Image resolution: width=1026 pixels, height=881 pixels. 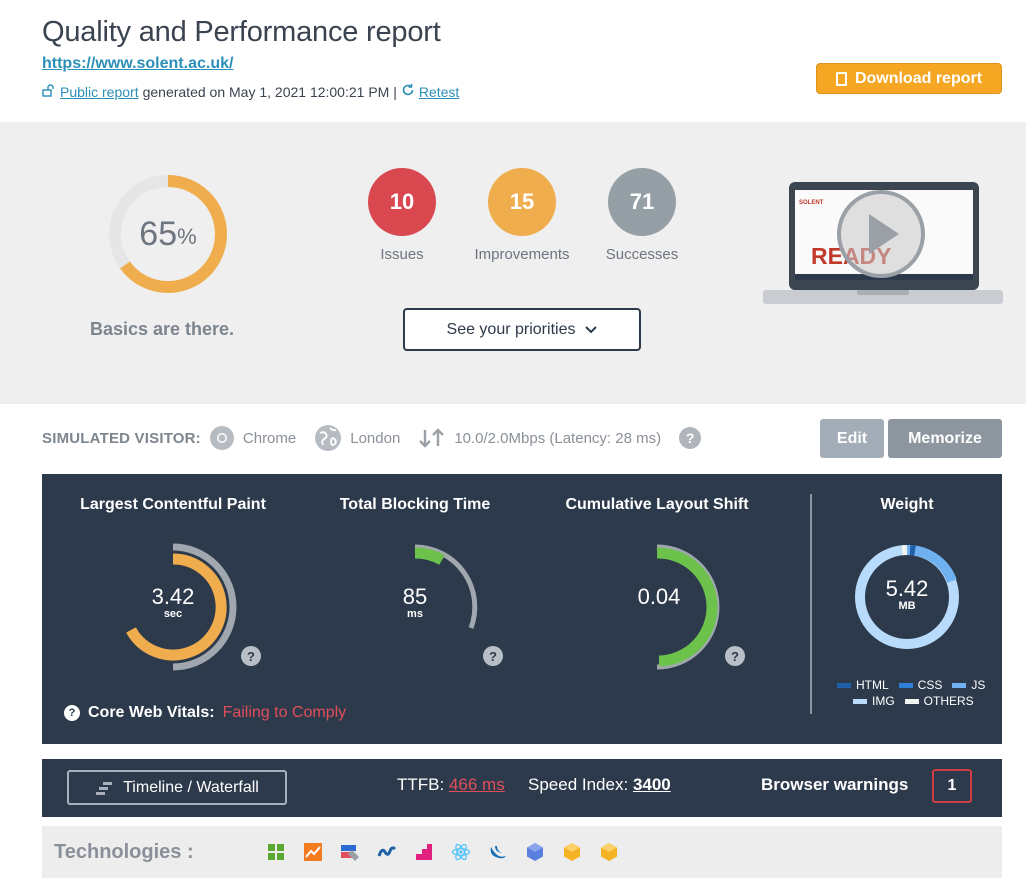 I want to click on browser-name: Chrome, so click(x=269, y=438).